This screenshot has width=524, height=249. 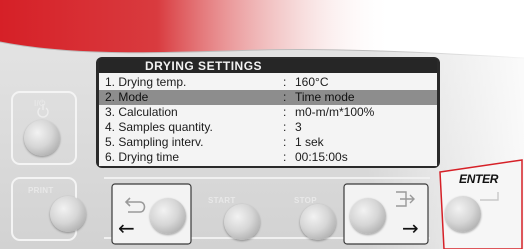 What do you see at coordinates (42, 138) in the screenshot?
I see `power-button` at bounding box center [42, 138].